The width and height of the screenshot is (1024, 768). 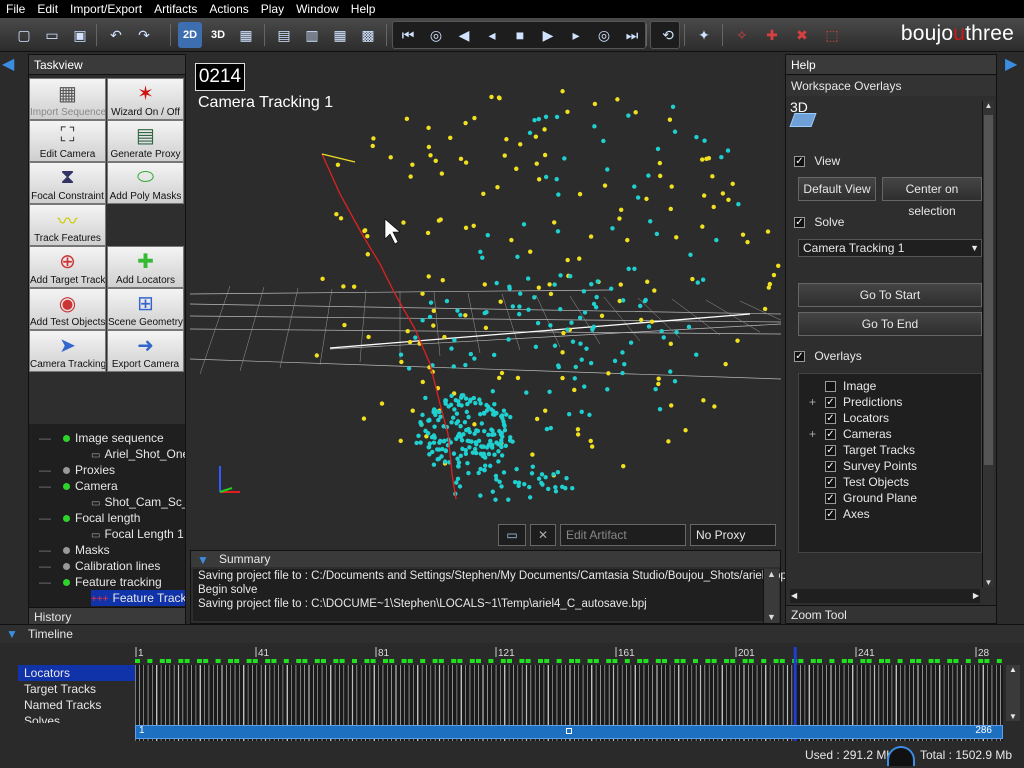 I want to click on summary-scrollbar: ▲ ▼, so click(x=771, y=596).